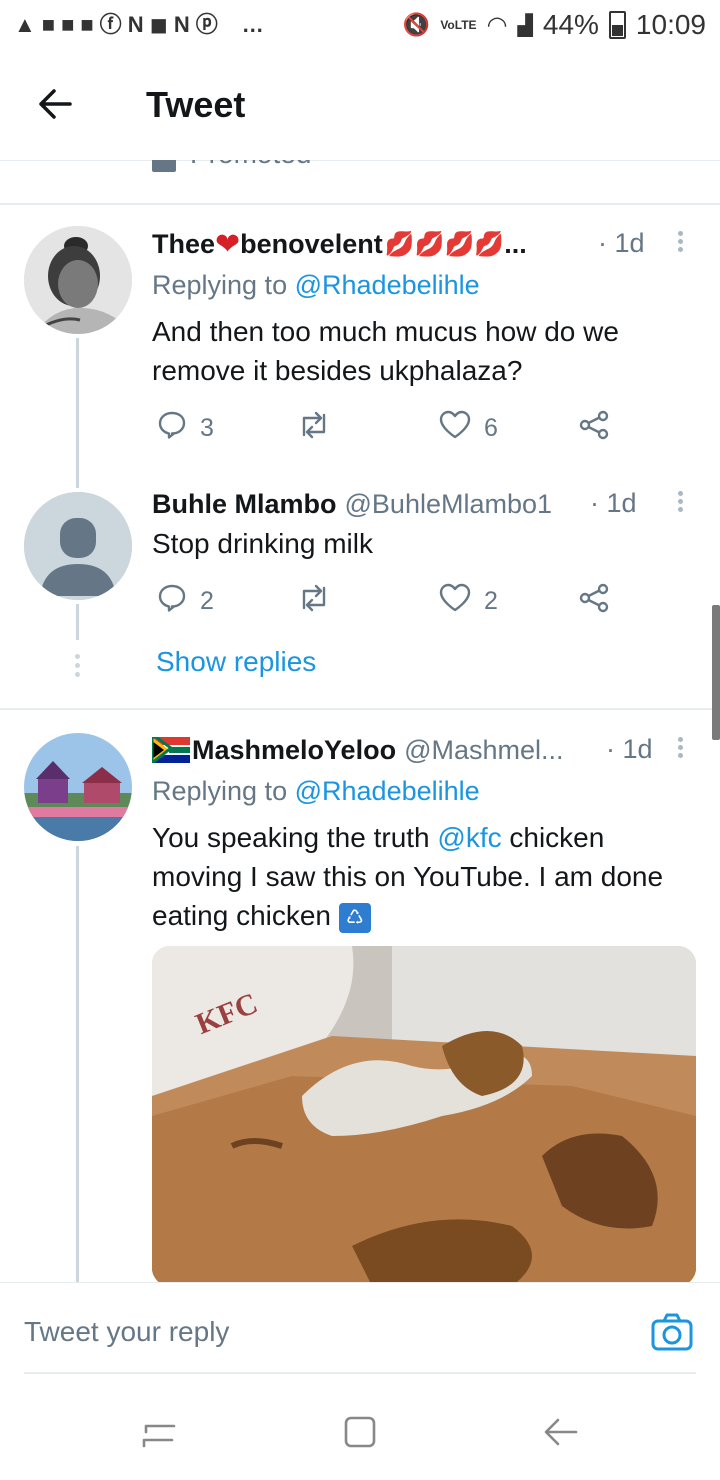 The image size is (720, 1480). I want to click on mute-icon: 🔇, so click(416, 24).